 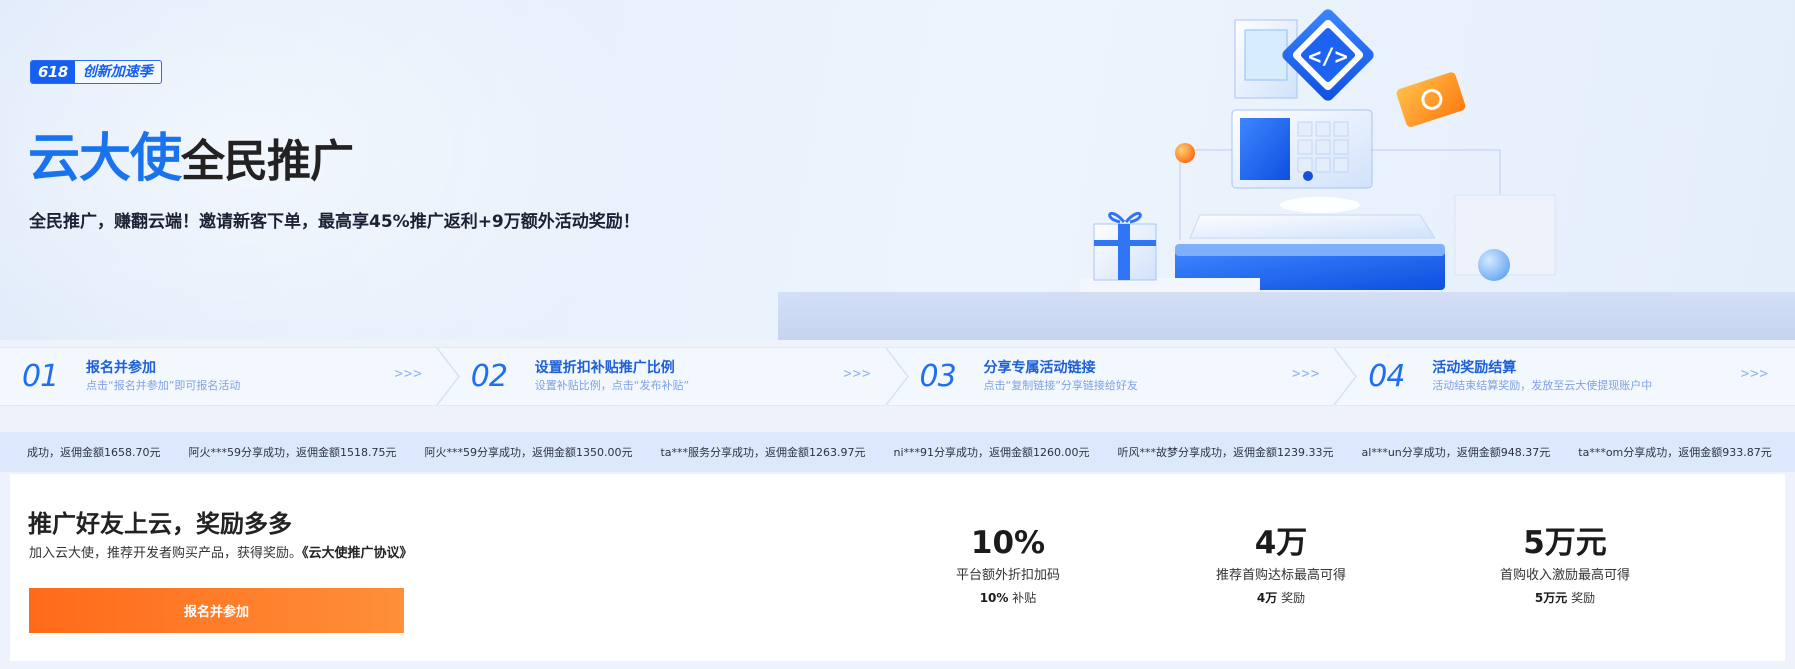 I want to click on promo-title: 推广好友上云，奖励多多, so click(x=160, y=524).